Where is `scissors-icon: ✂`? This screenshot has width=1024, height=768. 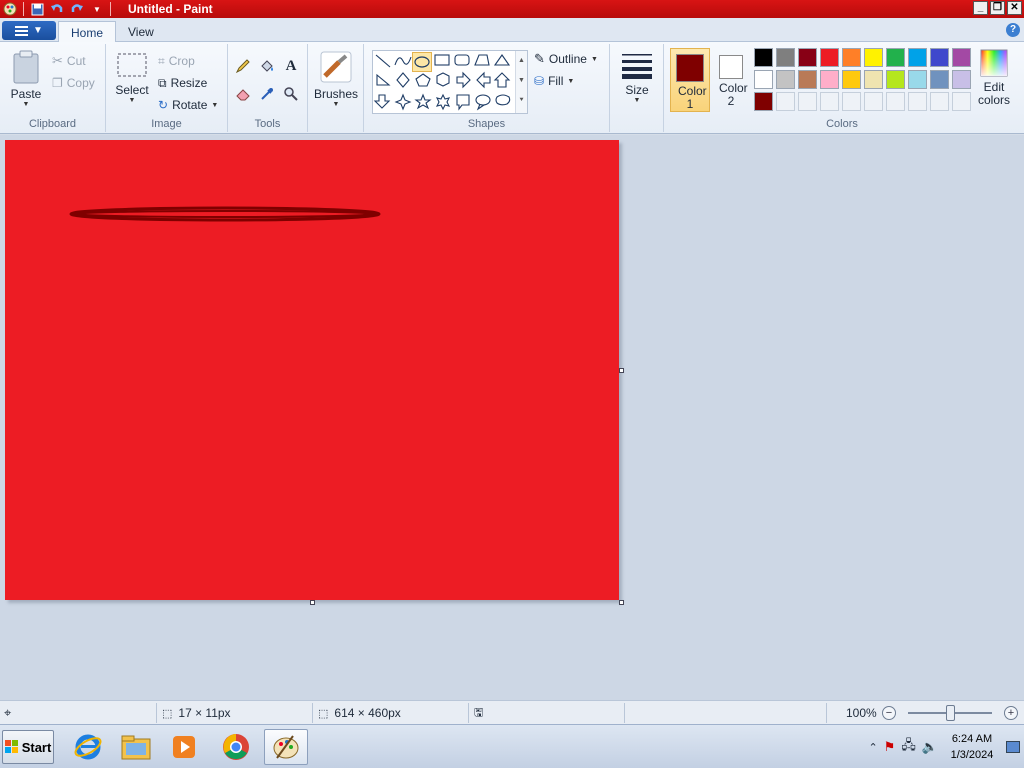
scissors-icon: ✂ is located at coordinates (57, 60).